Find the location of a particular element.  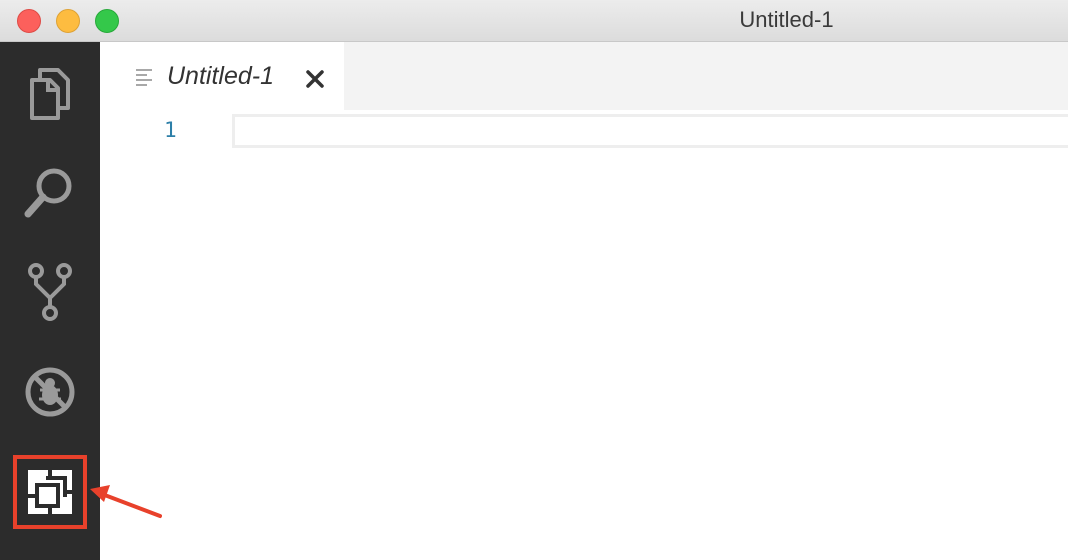

window-title: Untitled-1 is located at coordinates (786, 19).